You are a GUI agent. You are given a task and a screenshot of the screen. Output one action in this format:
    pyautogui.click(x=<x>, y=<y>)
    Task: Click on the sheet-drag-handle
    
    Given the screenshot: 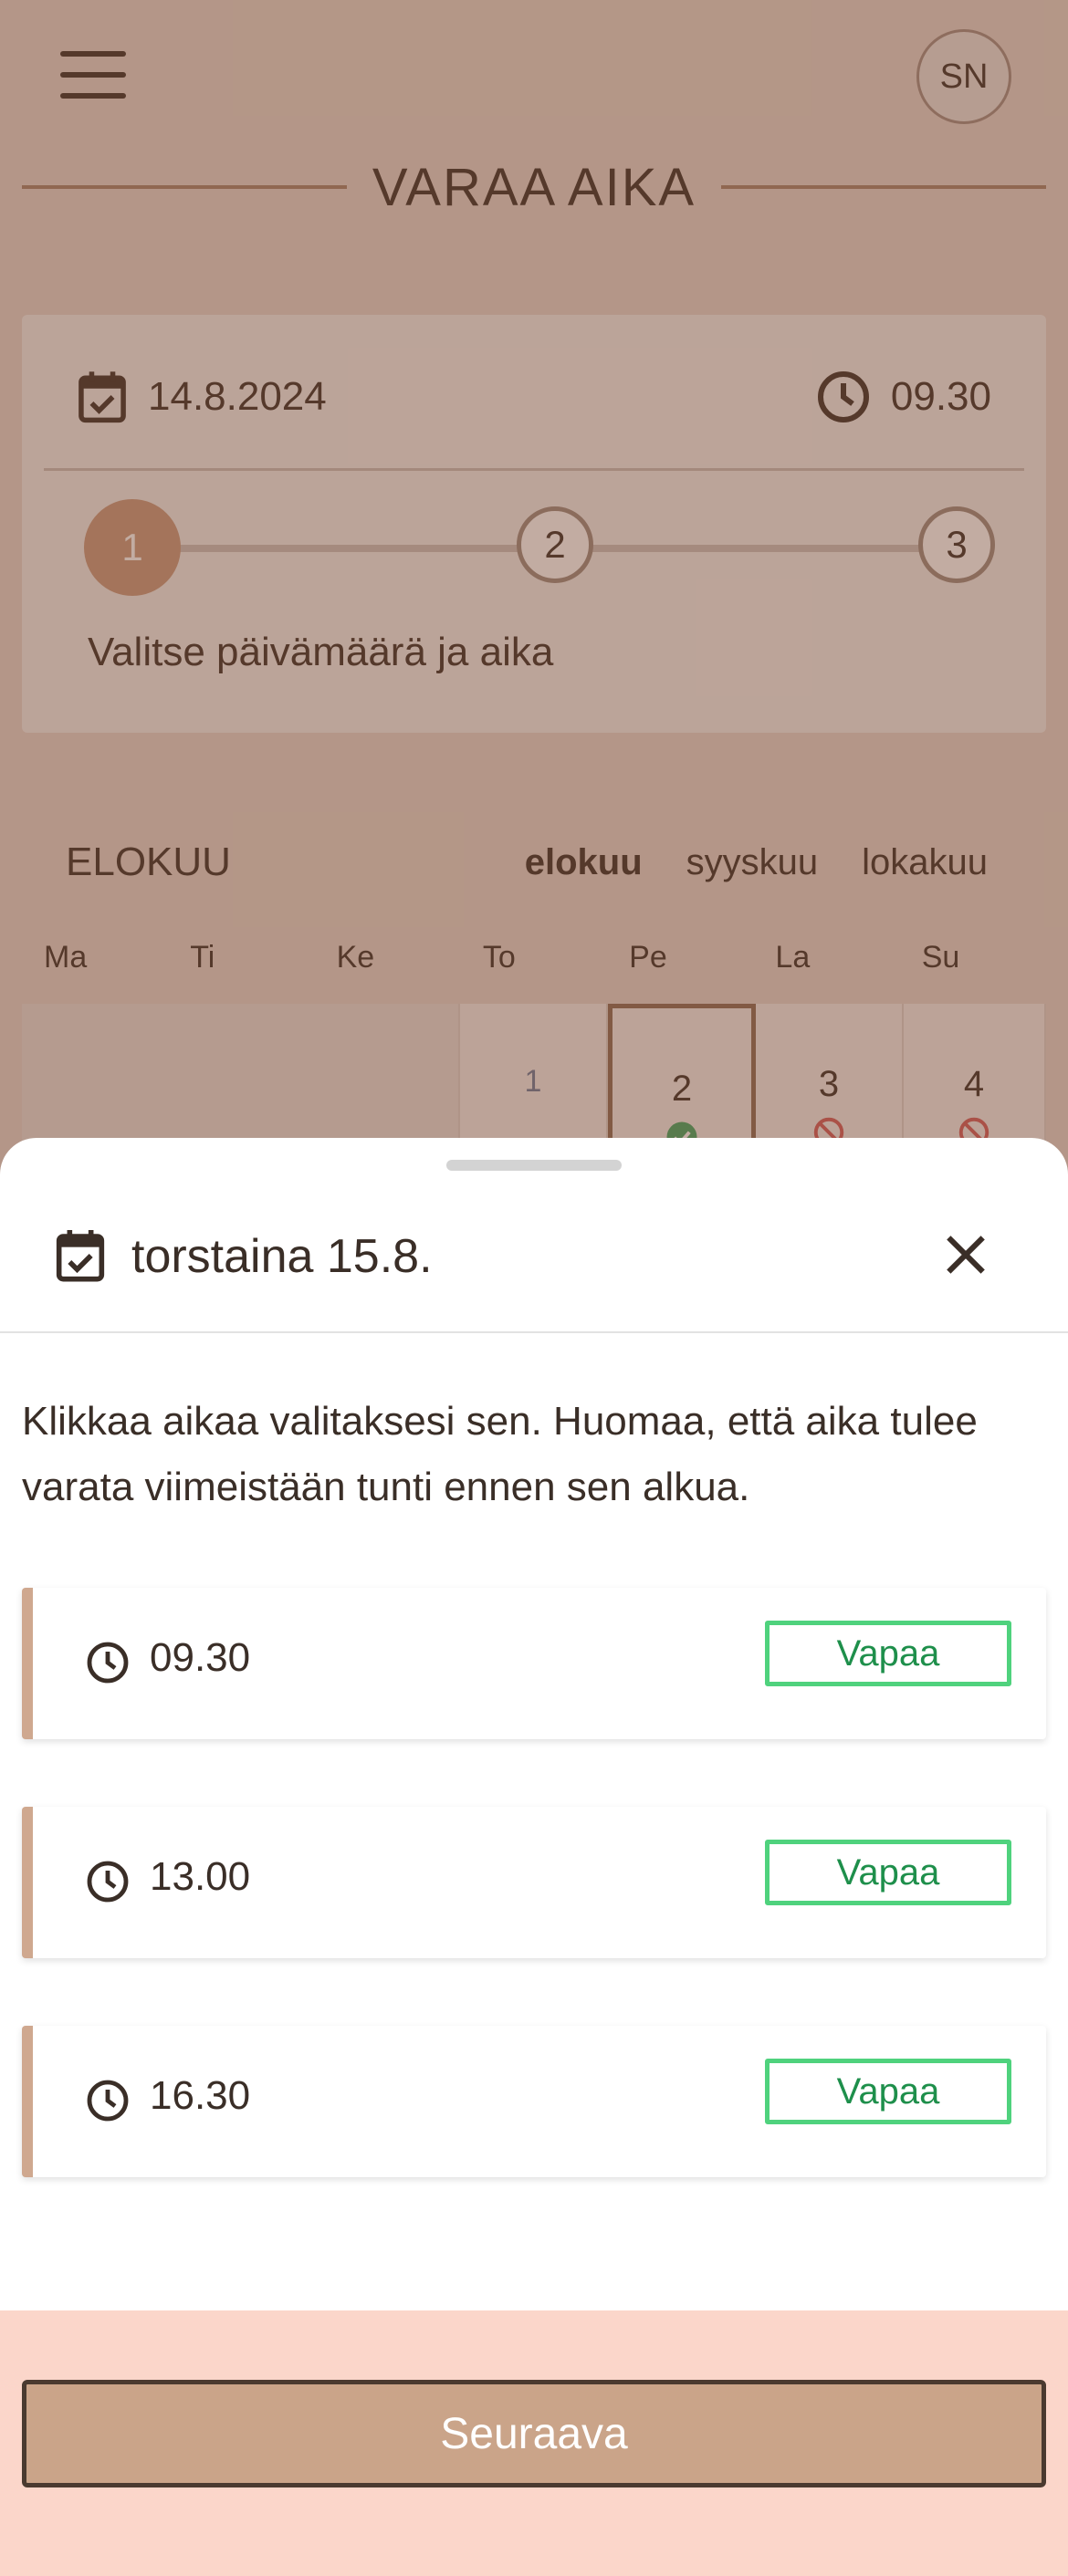 What is the action you would take?
    pyautogui.click(x=534, y=1165)
    